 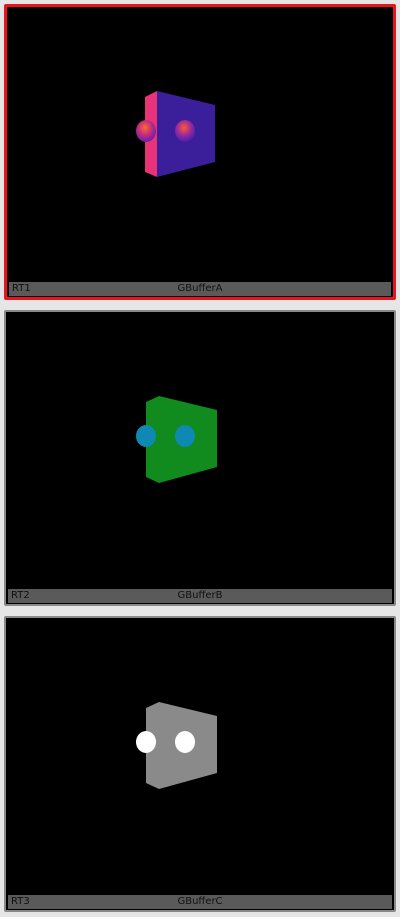 I want to click on status-bar: RT2 GBufferB, so click(x=200, y=596).